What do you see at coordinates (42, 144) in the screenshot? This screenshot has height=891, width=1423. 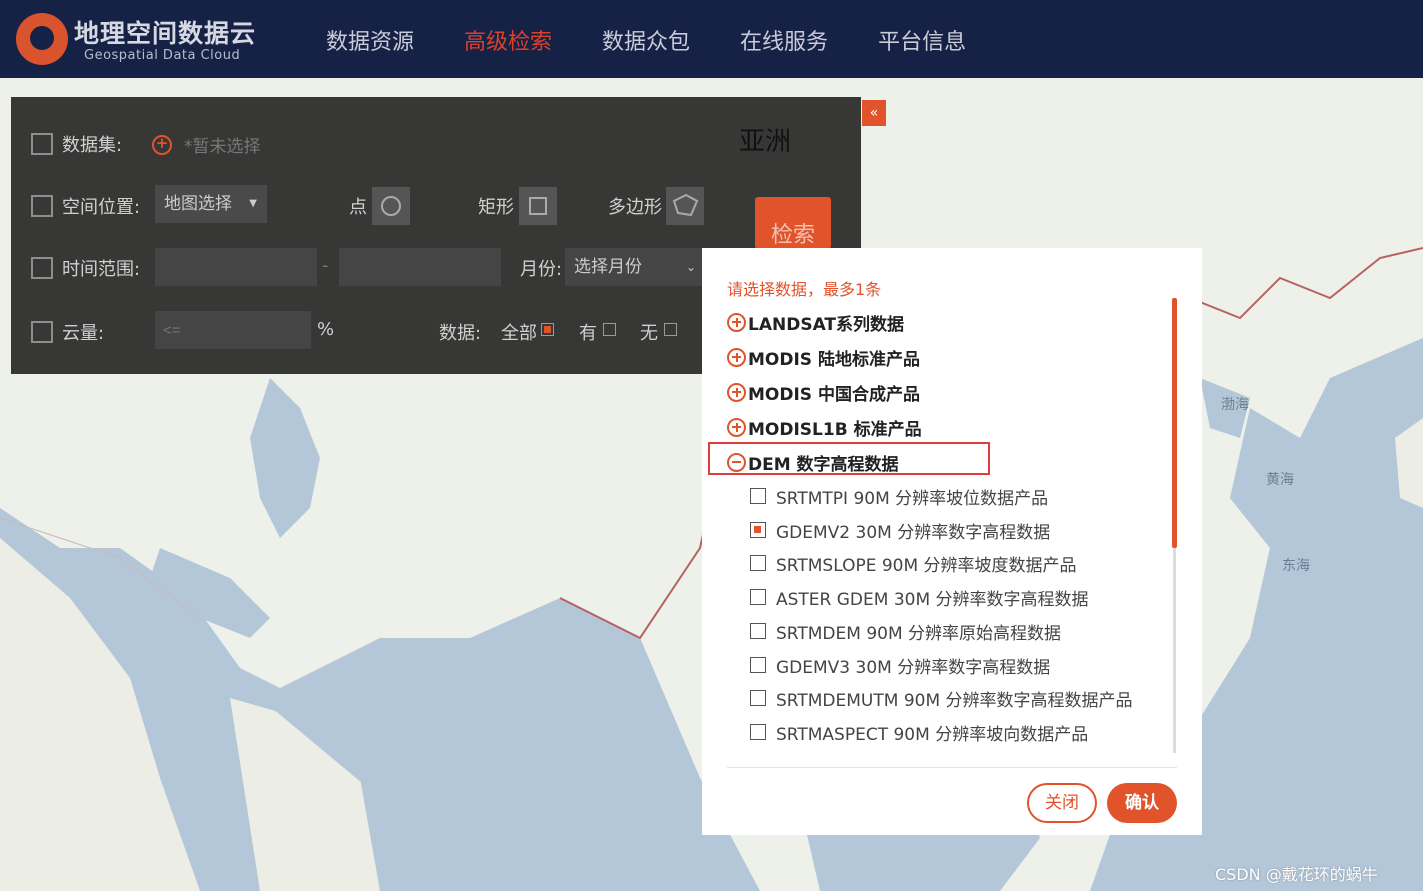 I see `dataset-icon` at bounding box center [42, 144].